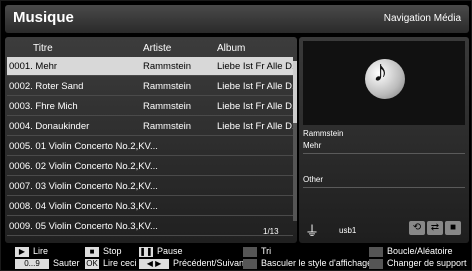  Describe the element at coordinates (348, 230) in the screenshot. I see `device-label: usb1` at that location.